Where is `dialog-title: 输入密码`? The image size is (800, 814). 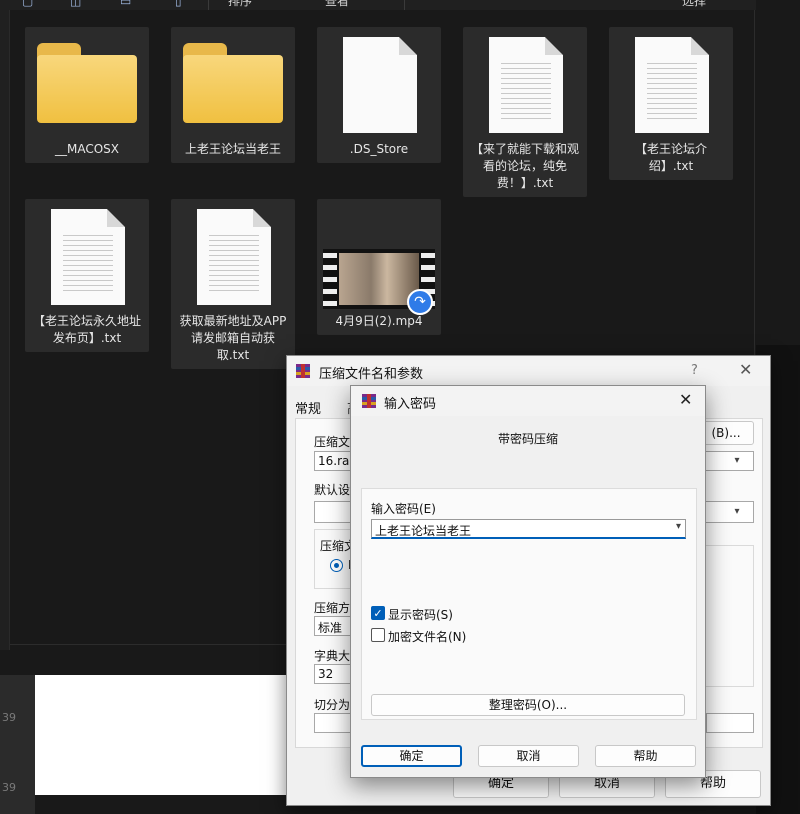 dialog-title: 输入密码 is located at coordinates (410, 404).